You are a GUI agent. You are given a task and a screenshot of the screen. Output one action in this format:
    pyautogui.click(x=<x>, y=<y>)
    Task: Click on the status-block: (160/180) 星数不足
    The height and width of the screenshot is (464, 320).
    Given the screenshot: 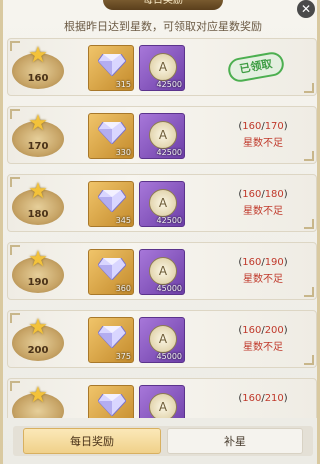 What is the action you would take?
    pyautogui.click(x=262, y=203)
    